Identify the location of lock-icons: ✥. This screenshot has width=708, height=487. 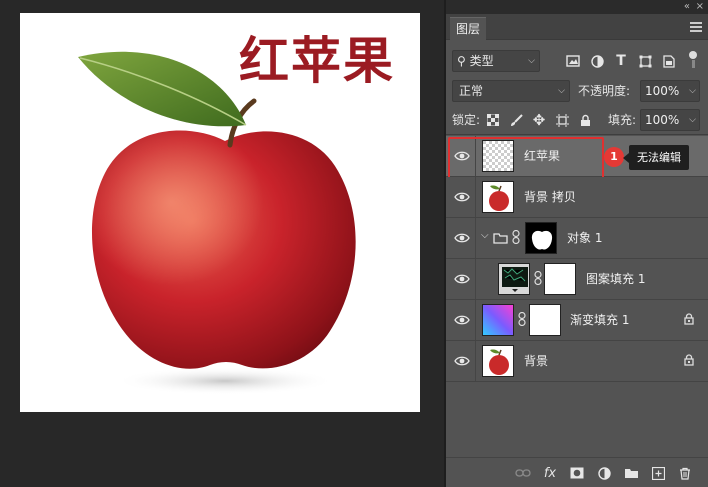
(539, 120).